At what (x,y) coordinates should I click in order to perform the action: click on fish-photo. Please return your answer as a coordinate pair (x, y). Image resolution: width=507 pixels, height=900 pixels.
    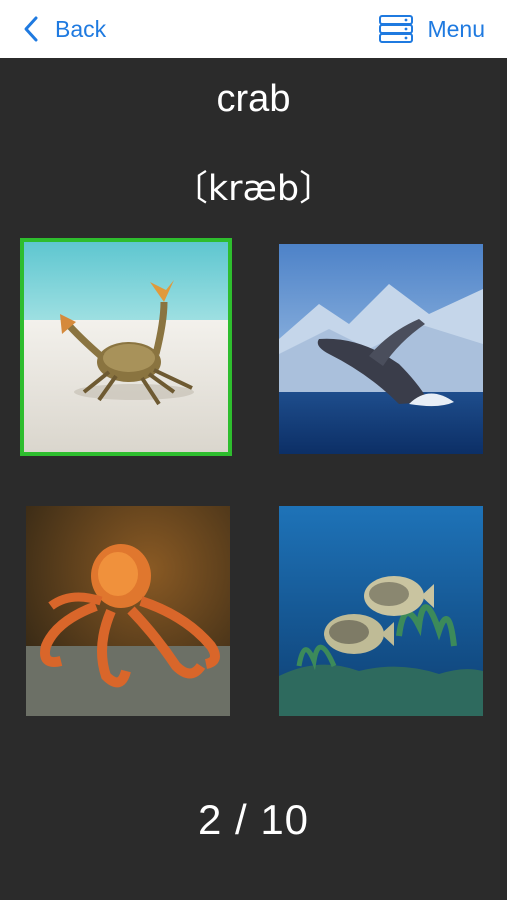
    Looking at the image, I should click on (381, 611).